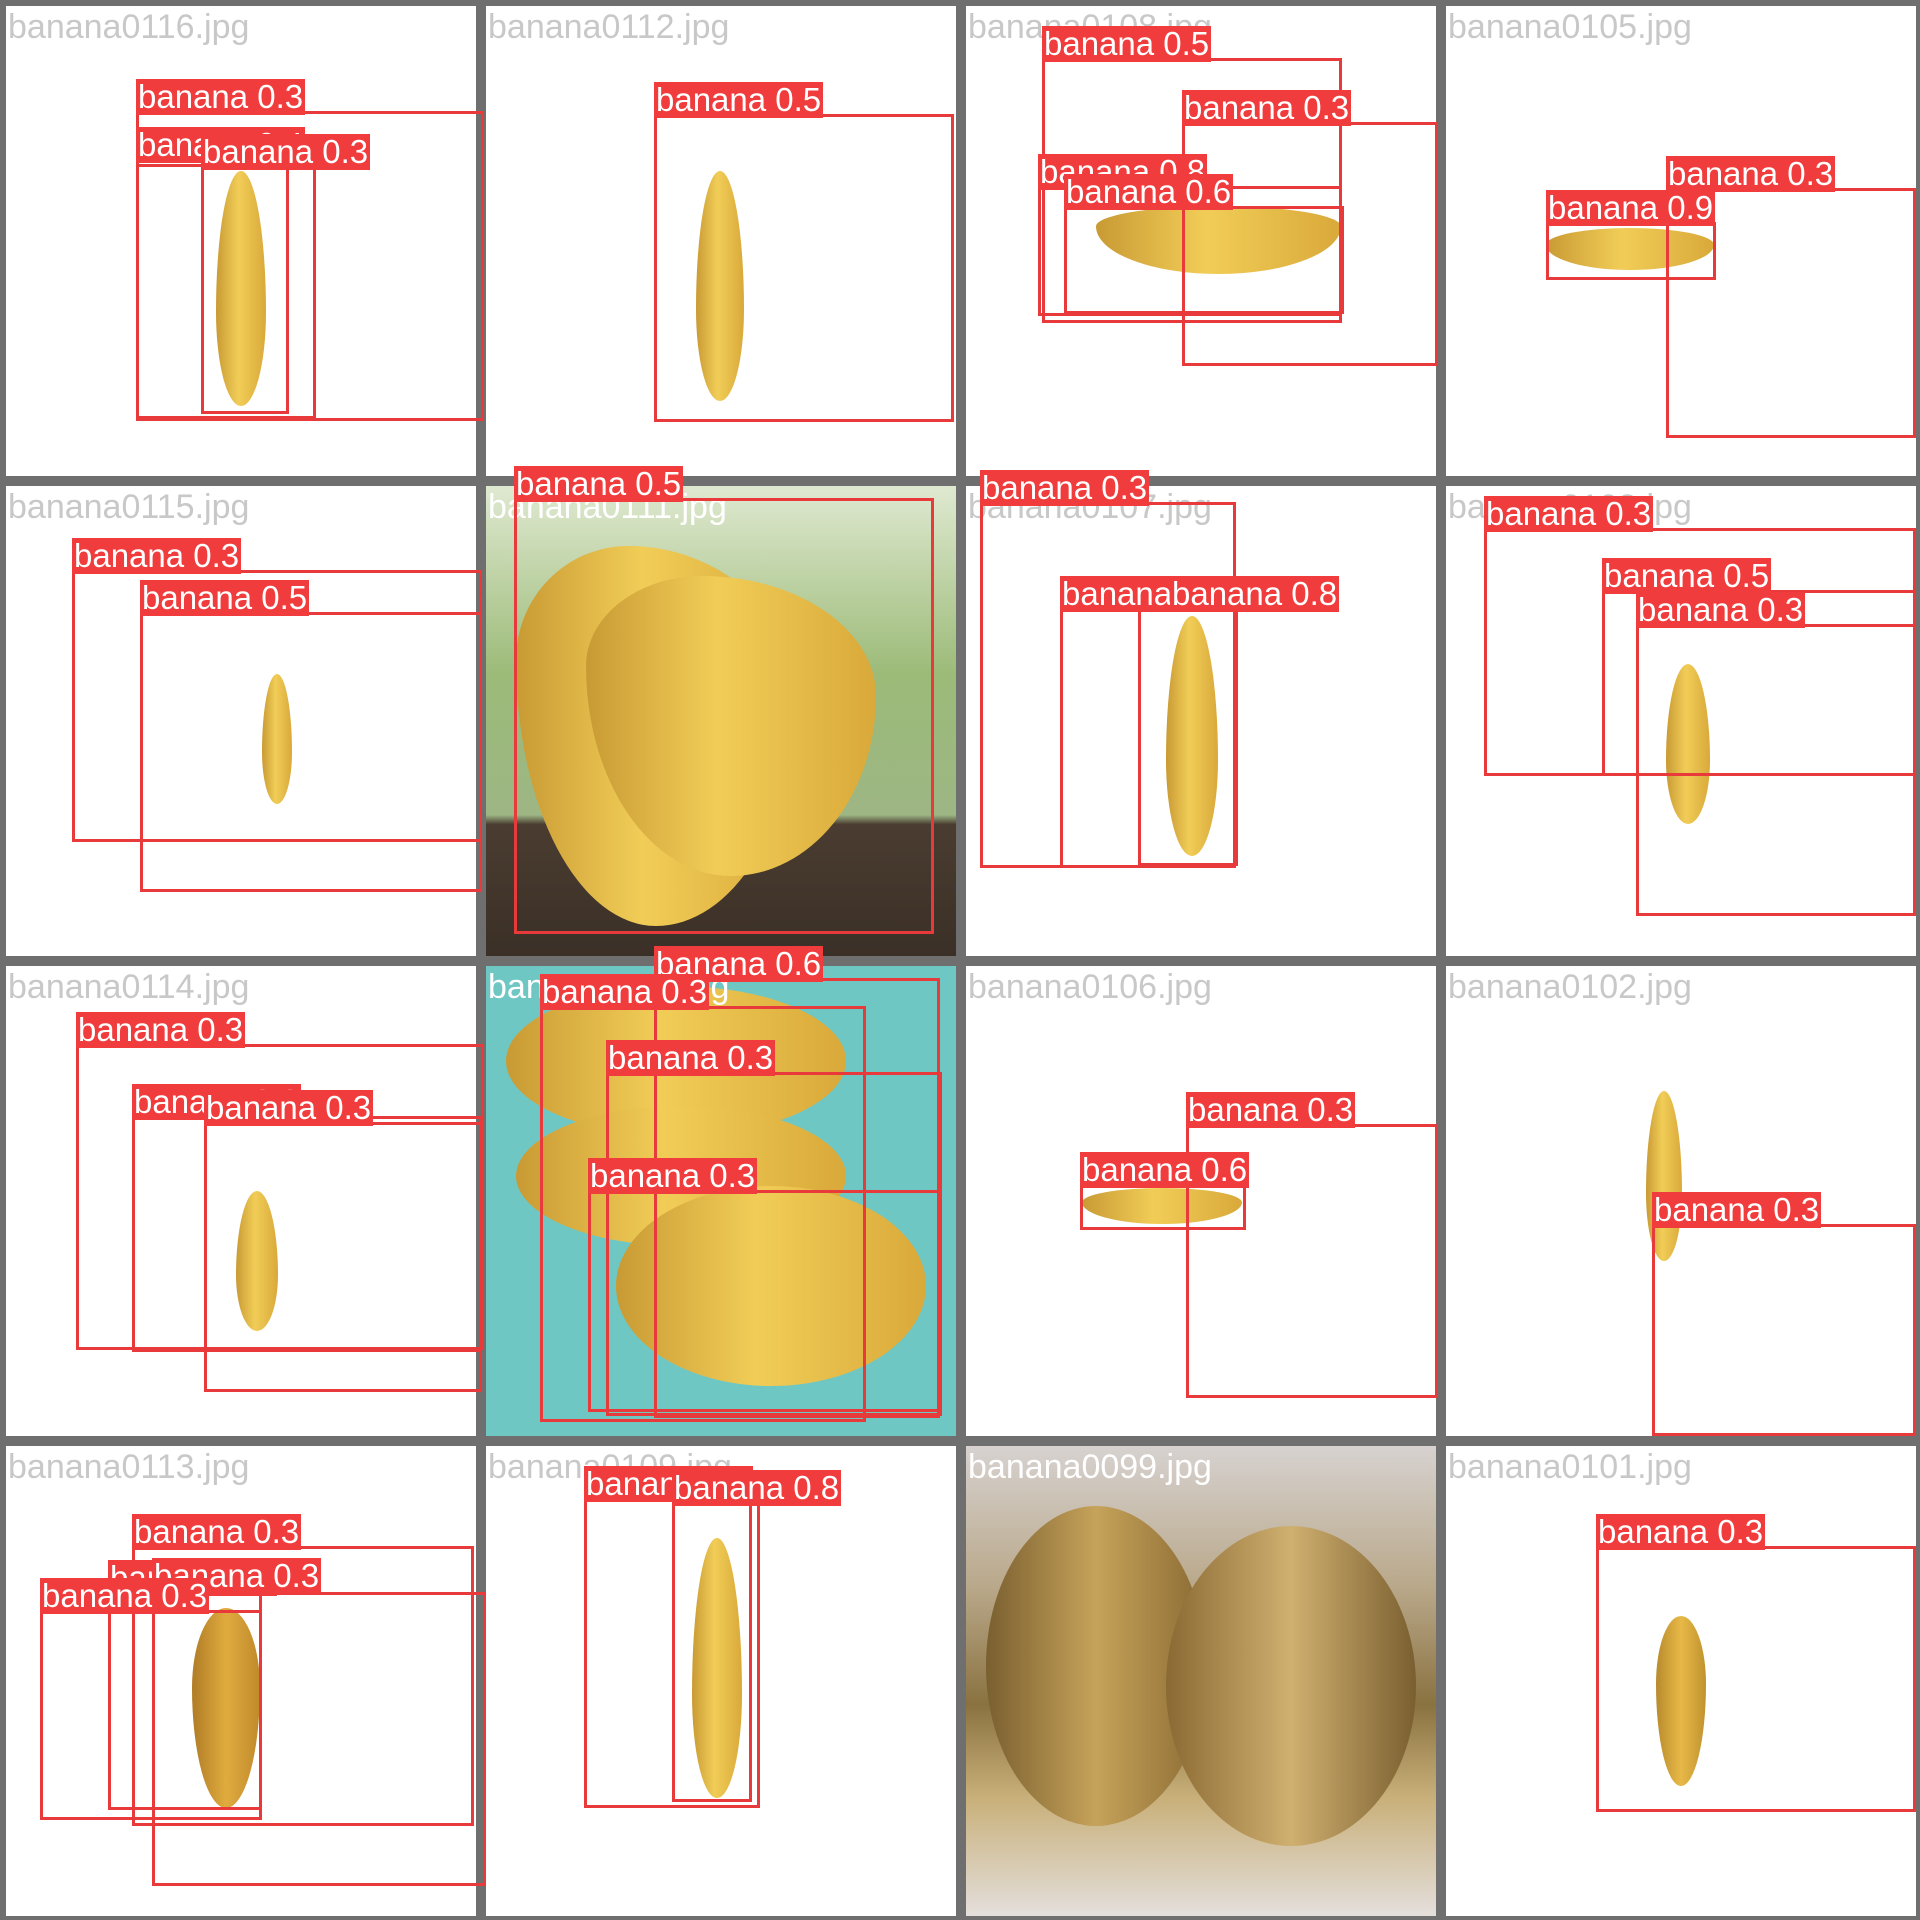  I want to click on tile-banana0106: banana0106.jpg banana 0.3 banana 0.6, so click(1202, 1201).